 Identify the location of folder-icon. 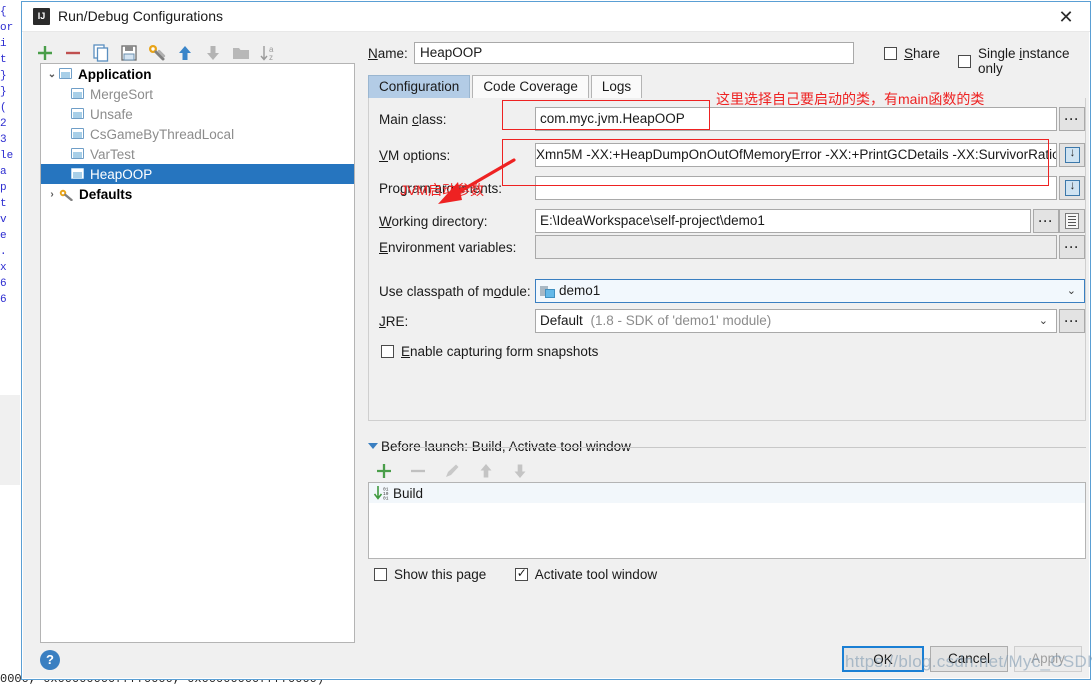
(241, 53).